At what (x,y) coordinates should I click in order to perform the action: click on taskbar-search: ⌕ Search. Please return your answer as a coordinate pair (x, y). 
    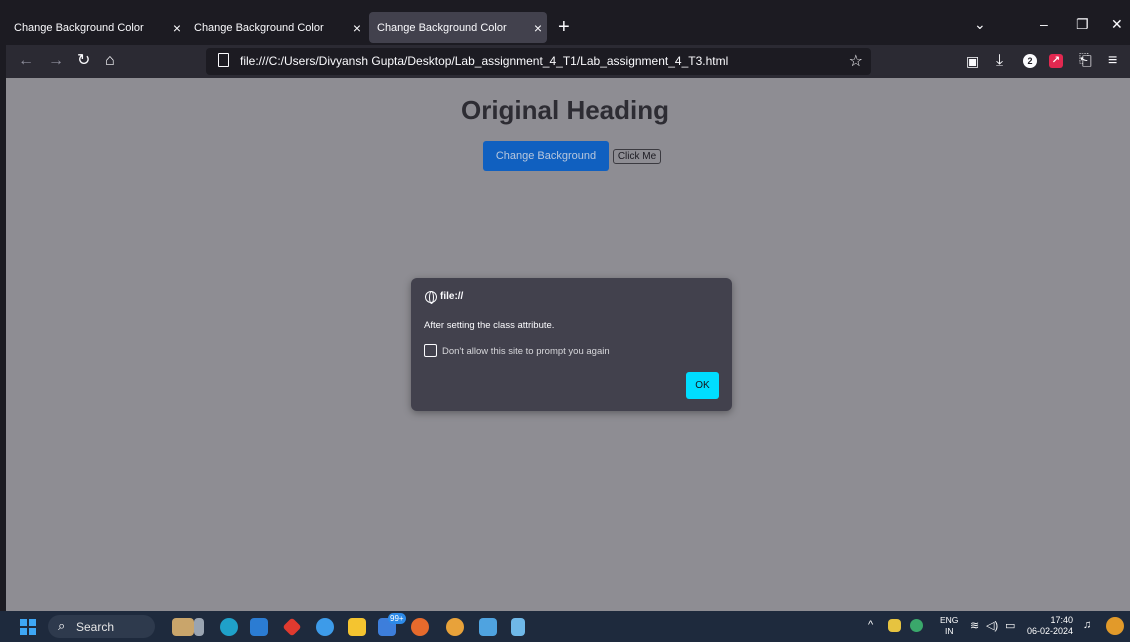
    Looking at the image, I should click on (101, 626).